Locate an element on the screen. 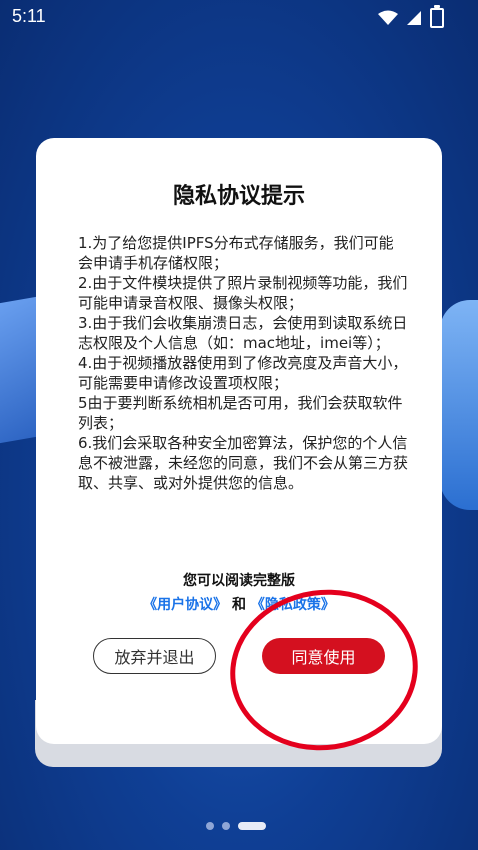 The height and width of the screenshot is (850, 478). status-icons is located at coordinates (411, 16).